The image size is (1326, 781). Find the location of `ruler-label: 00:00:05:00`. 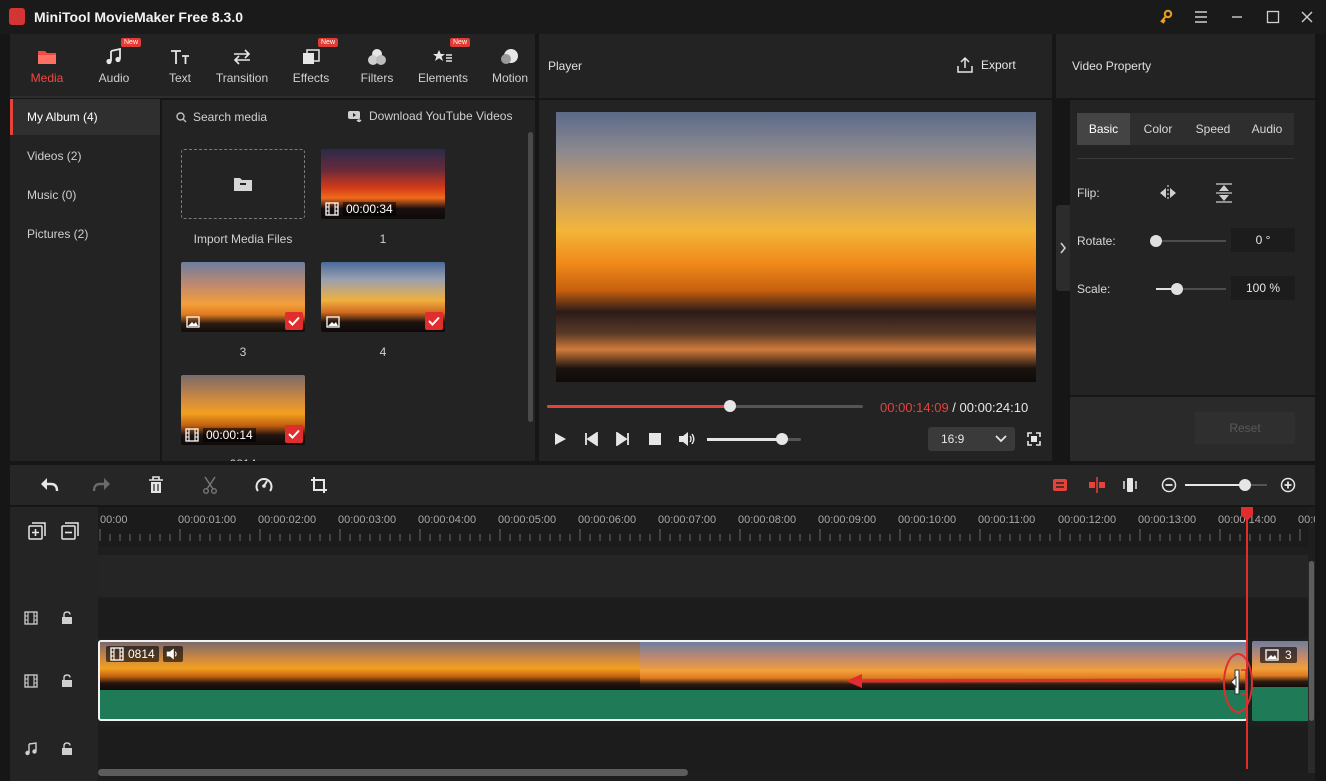

ruler-label: 00:00:05:00 is located at coordinates (527, 520).